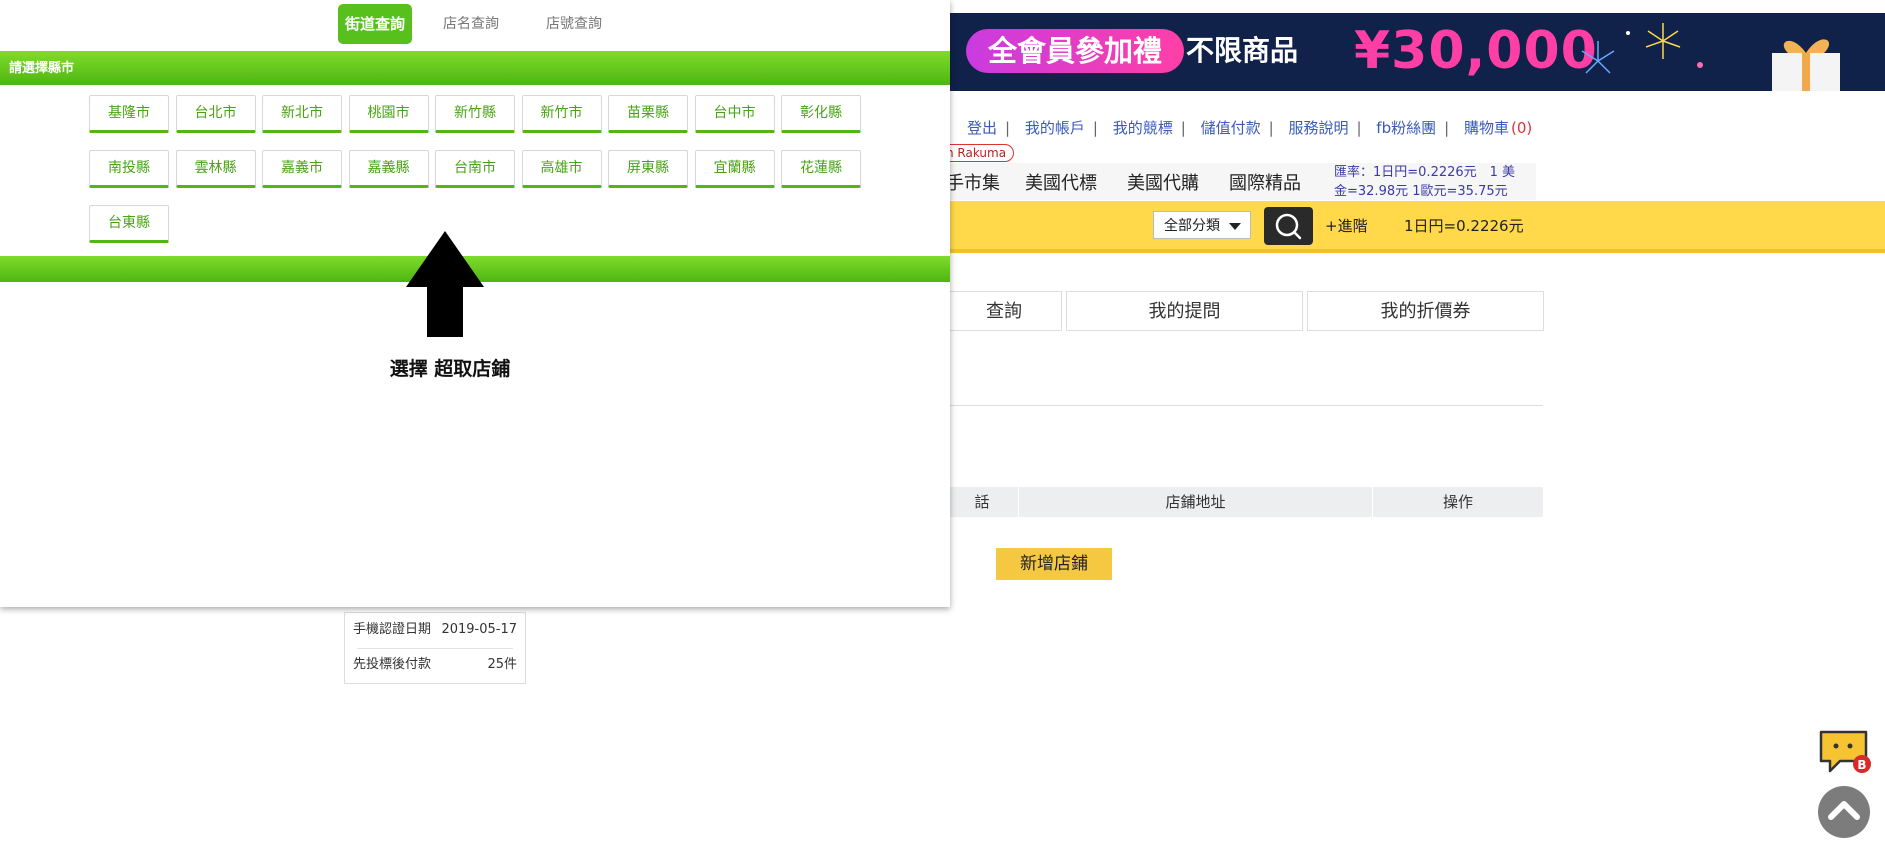 The image size is (1885, 842). Describe the element at coordinates (648, 114) in the screenshot. I see `city-button: 苗栗縣` at that location.